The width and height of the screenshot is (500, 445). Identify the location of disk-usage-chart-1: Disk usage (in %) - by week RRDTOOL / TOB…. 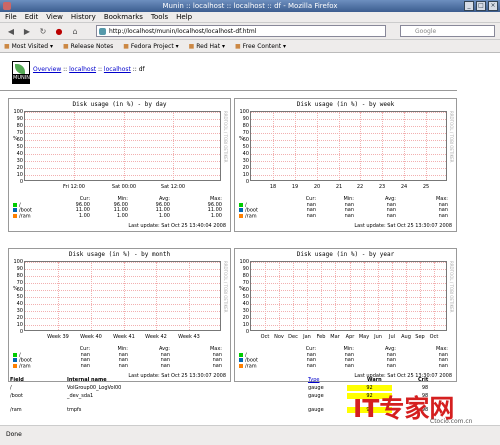
(345, 165).